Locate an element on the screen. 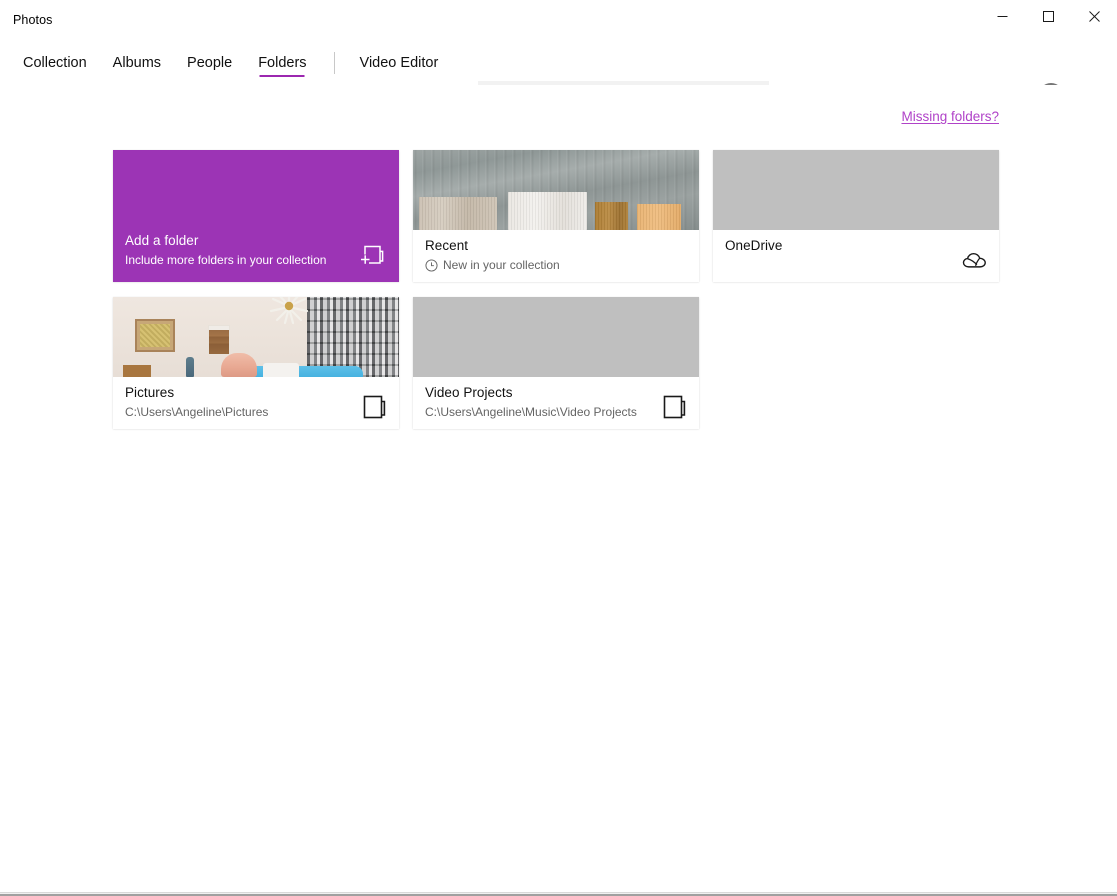 This screenshot has width=1117, height=896. tile-subtitle-recent-row: New in your collection is located at coordinates (556, 265).